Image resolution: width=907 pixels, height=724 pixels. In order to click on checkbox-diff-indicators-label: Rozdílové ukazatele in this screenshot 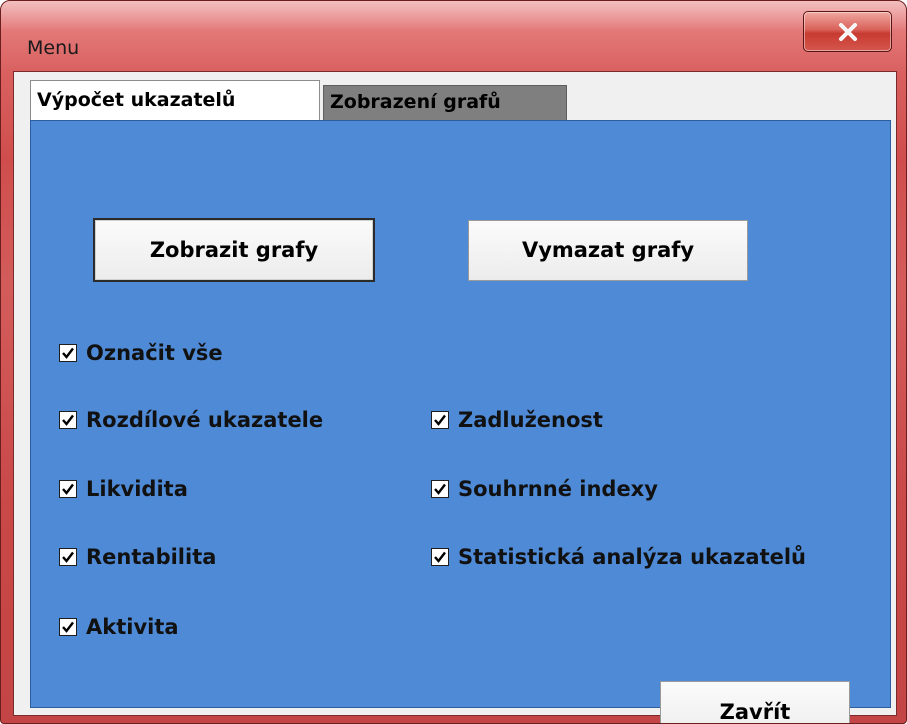, I will do `click(205, 420)`.